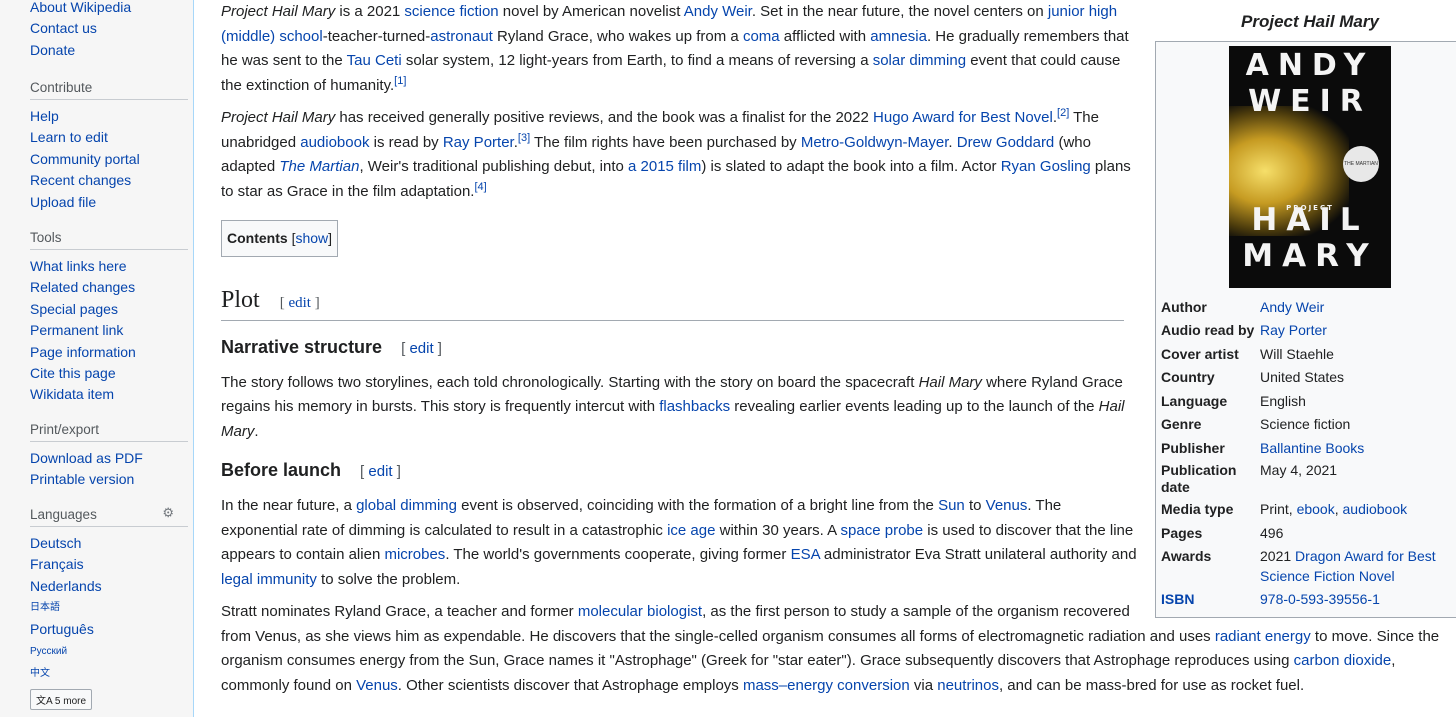  Describe the element at coordinates (451, 11) in the screenshot. I see `link-science-fiction: science fiction` at that location.